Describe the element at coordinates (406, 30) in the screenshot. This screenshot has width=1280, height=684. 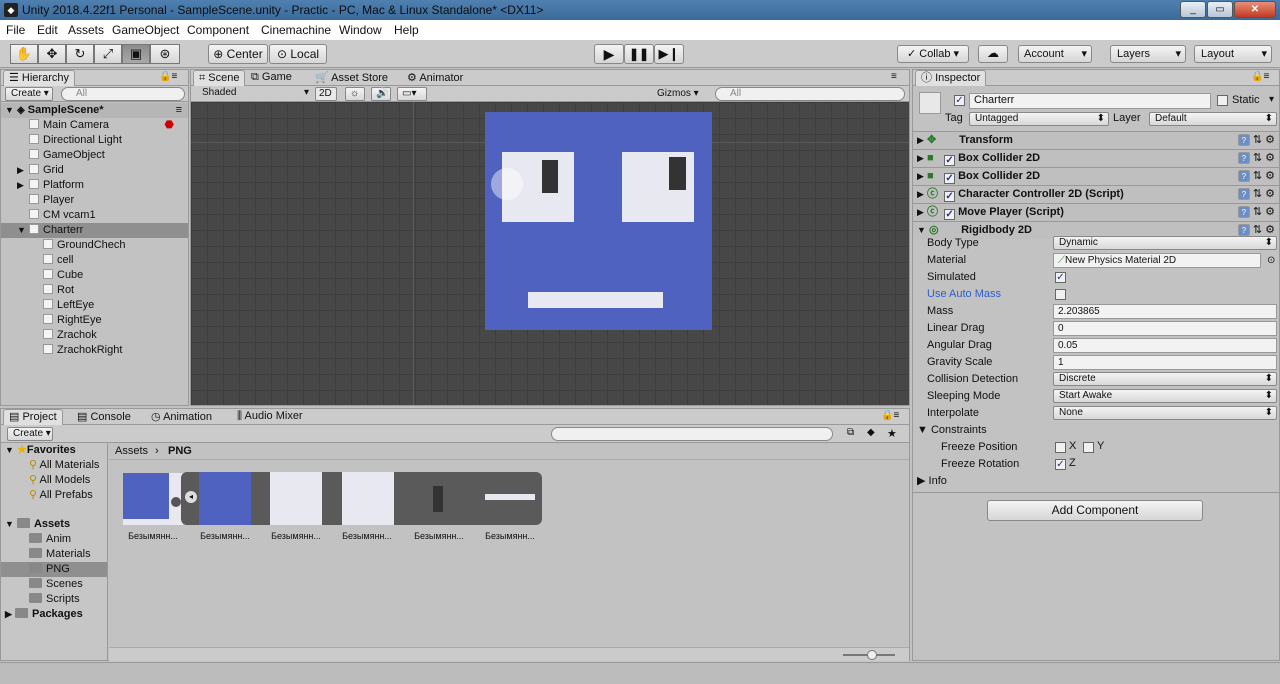
I see `menu-help: Help` at that location.